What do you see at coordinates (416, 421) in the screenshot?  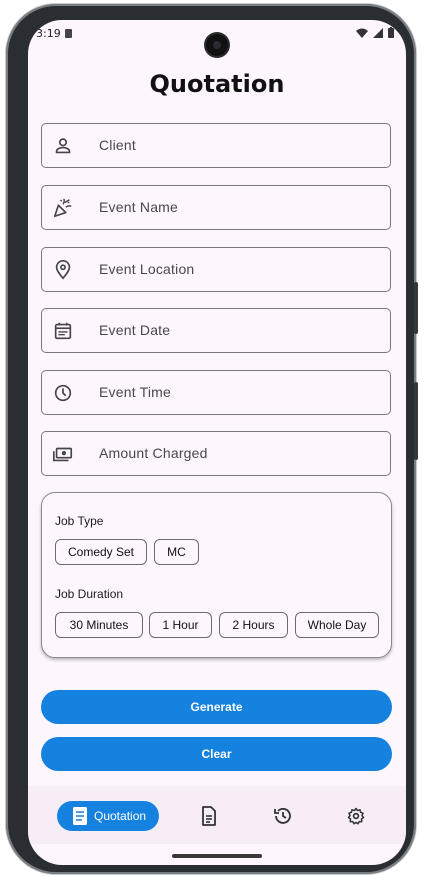 I see `power-button` at bounding box center [416, 421].